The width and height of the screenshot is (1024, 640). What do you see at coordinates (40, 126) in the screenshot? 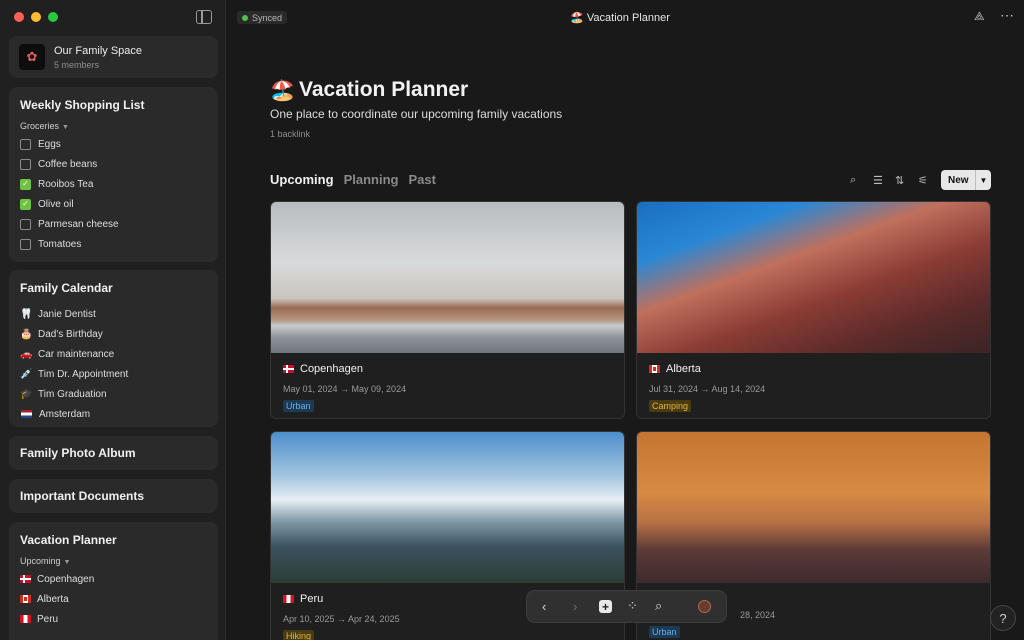
I see `groceries-group-label: Groceries` at bounding box center [40, 126].